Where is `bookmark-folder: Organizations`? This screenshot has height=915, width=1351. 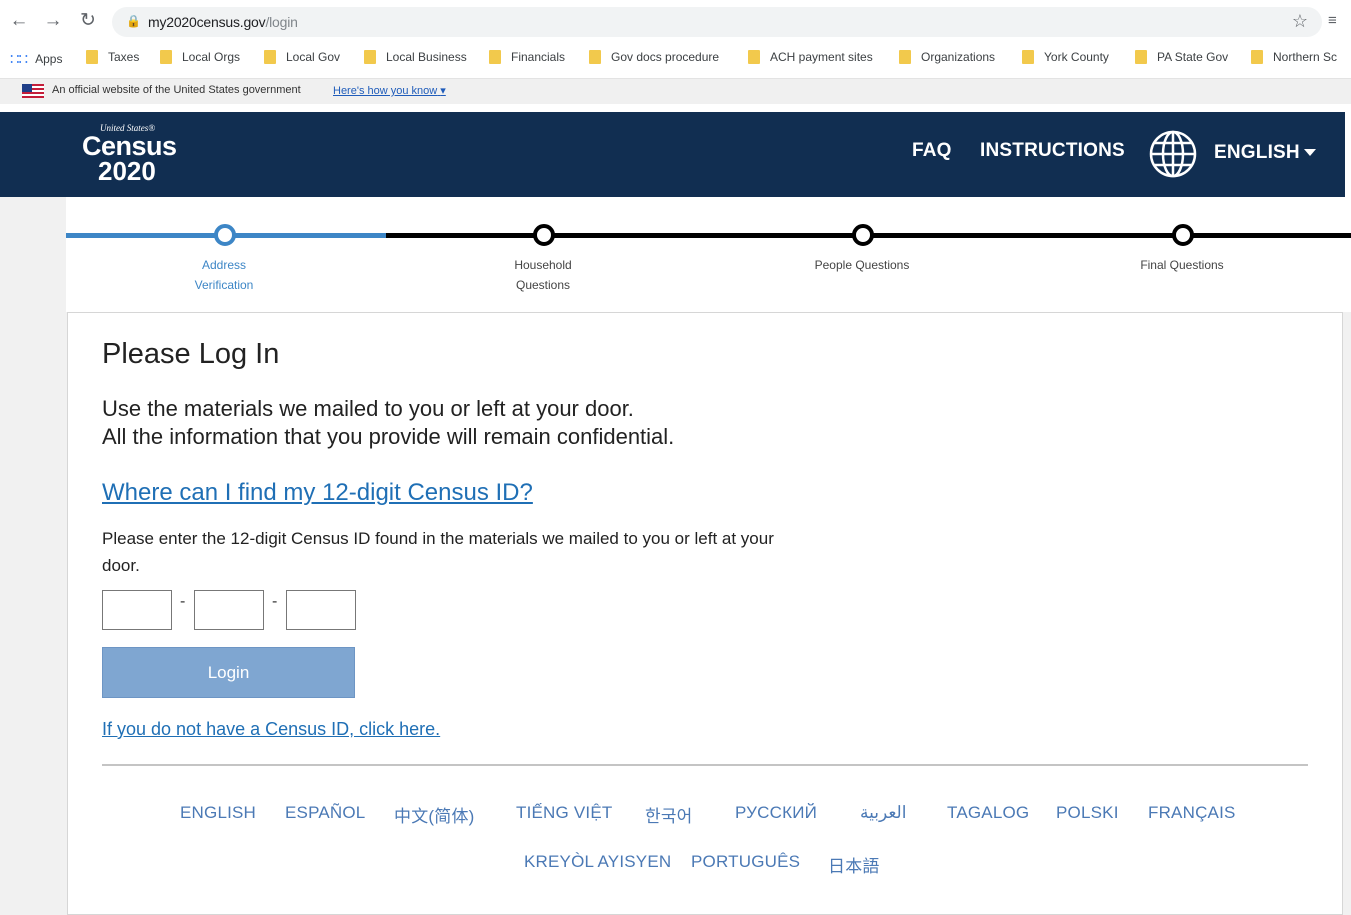
bookmark-folder: Organizations is located at coordinates (947, 57).